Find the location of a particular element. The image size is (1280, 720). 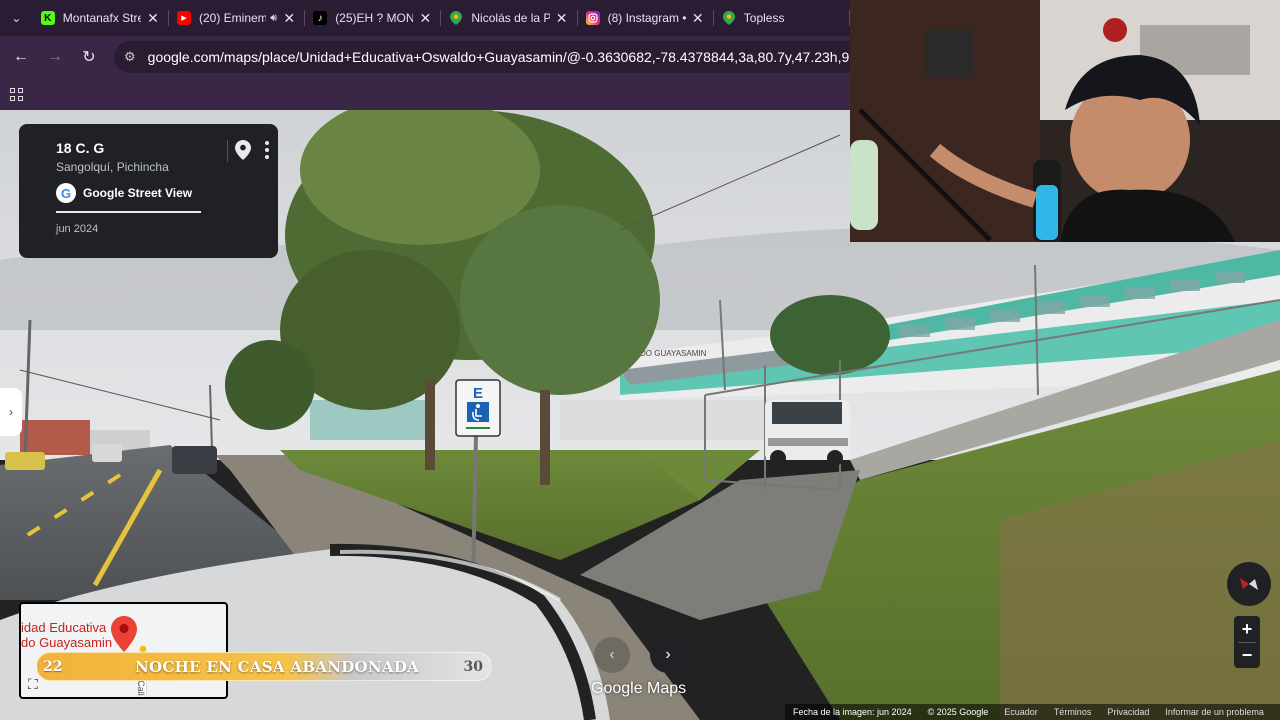

zoom-in-button: + is located at coordinates (1247, 629).